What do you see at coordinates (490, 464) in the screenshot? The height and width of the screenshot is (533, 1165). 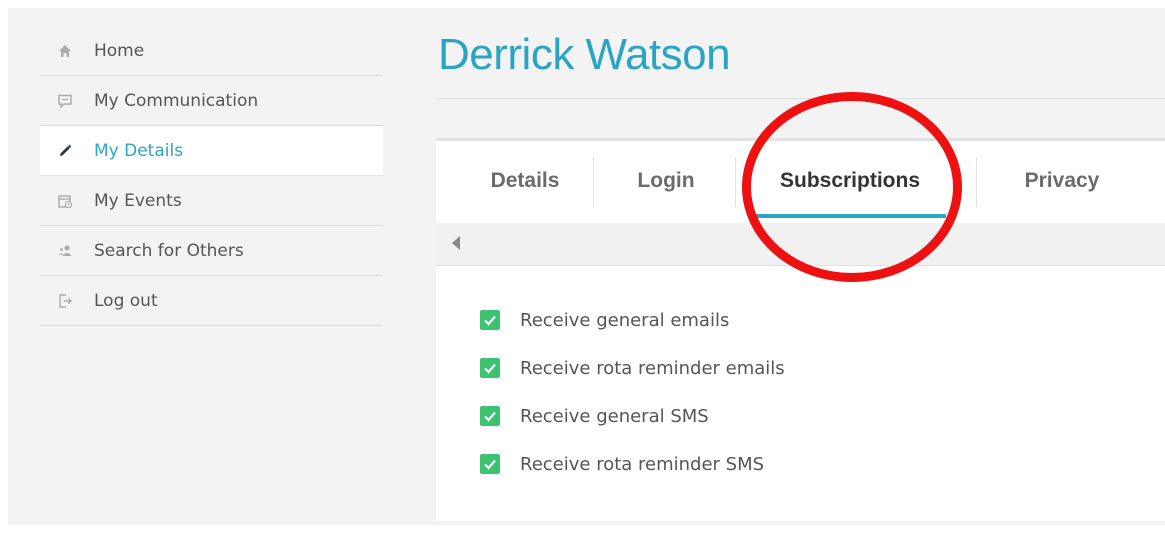 I see `checkbox-rota-reminder-sms` at bounding box center [490, 464].